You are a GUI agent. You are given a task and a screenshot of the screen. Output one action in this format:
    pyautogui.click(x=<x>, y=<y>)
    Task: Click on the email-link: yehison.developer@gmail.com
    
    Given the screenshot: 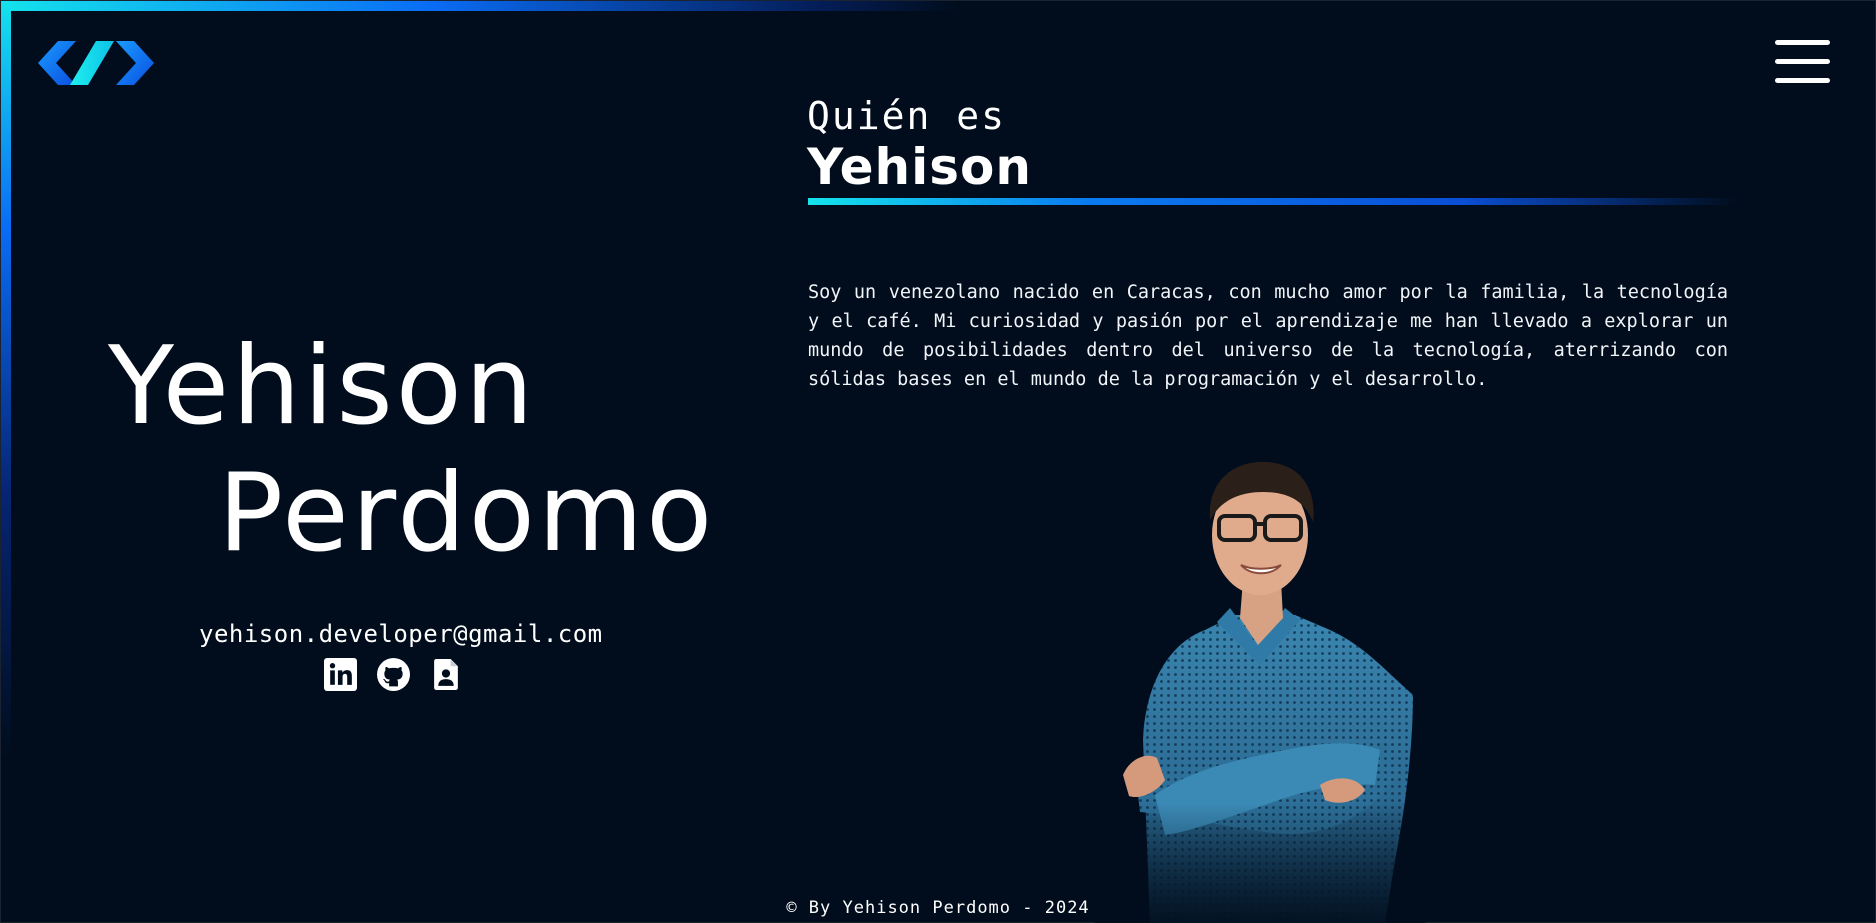 What is the action you would take?
    pyautogui.click(x=401, y=634)
    